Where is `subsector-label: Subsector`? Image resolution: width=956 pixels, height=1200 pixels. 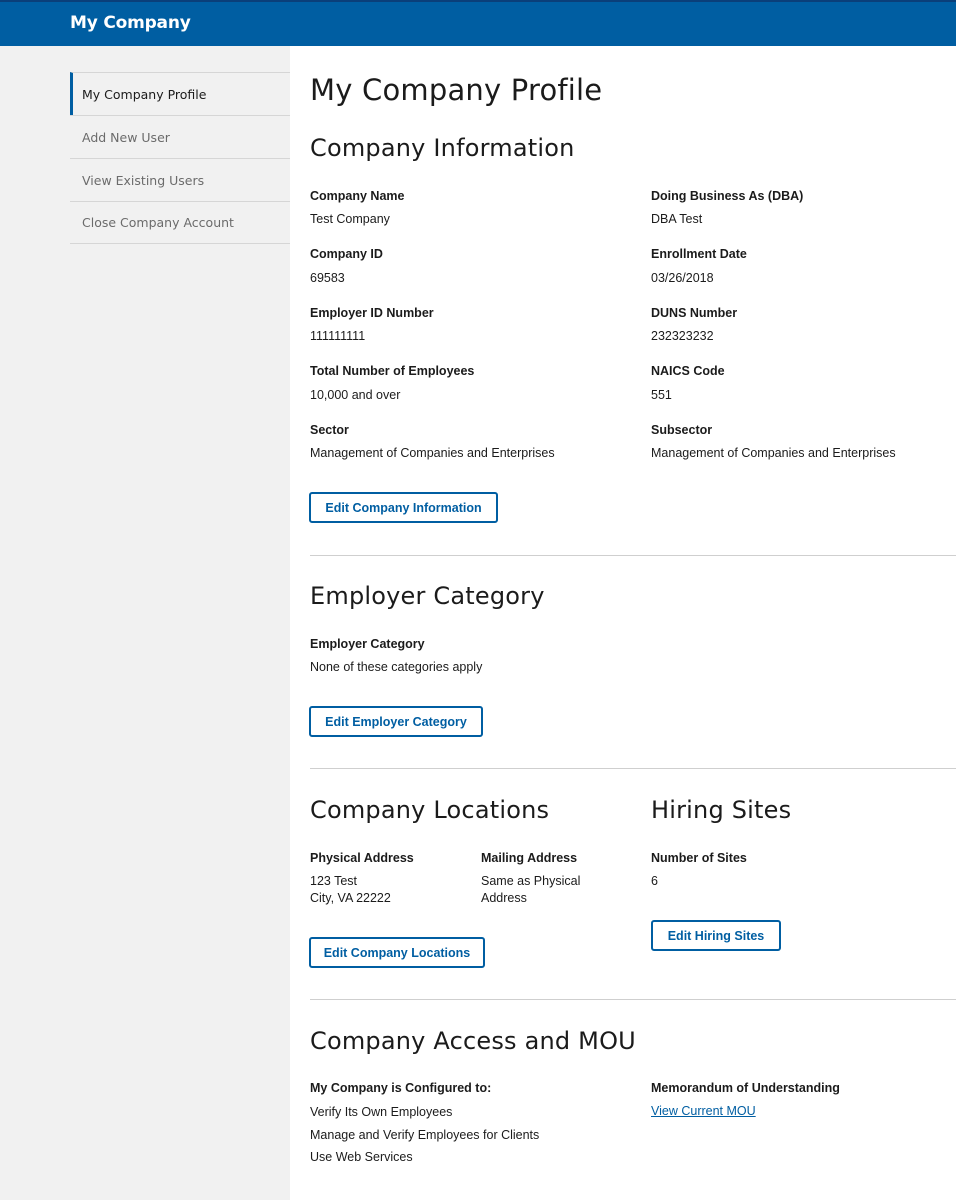
subsector-label: Subsector is located at coordinates (682, 430).